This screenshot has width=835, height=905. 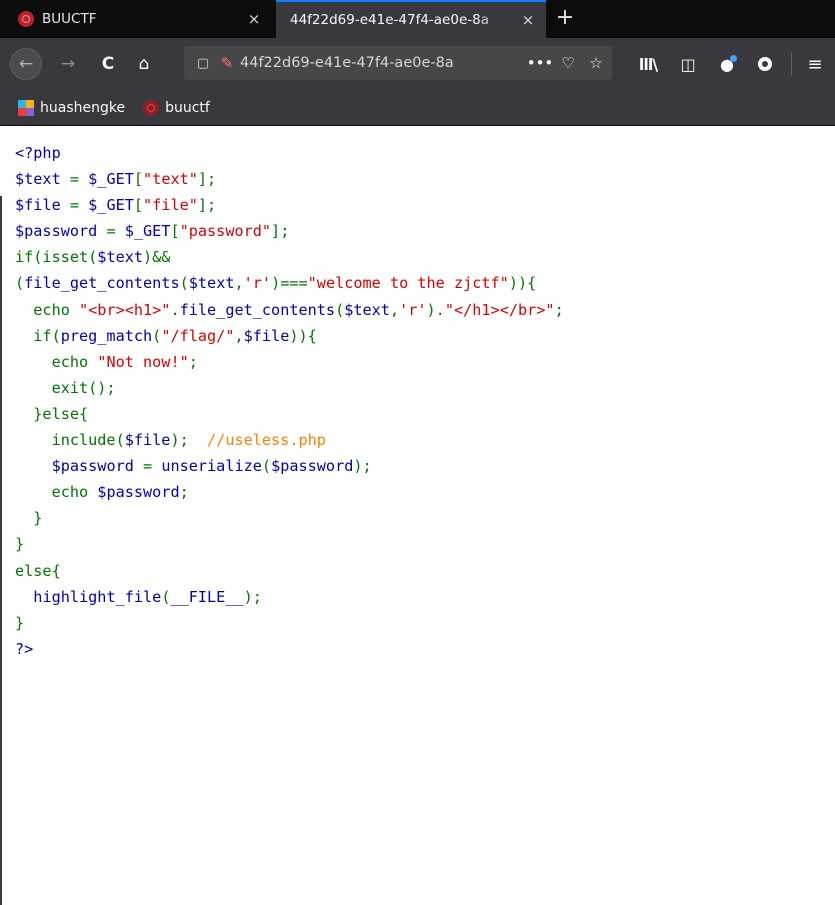 I want to click on code-token: )., so click(x=435, y=309).